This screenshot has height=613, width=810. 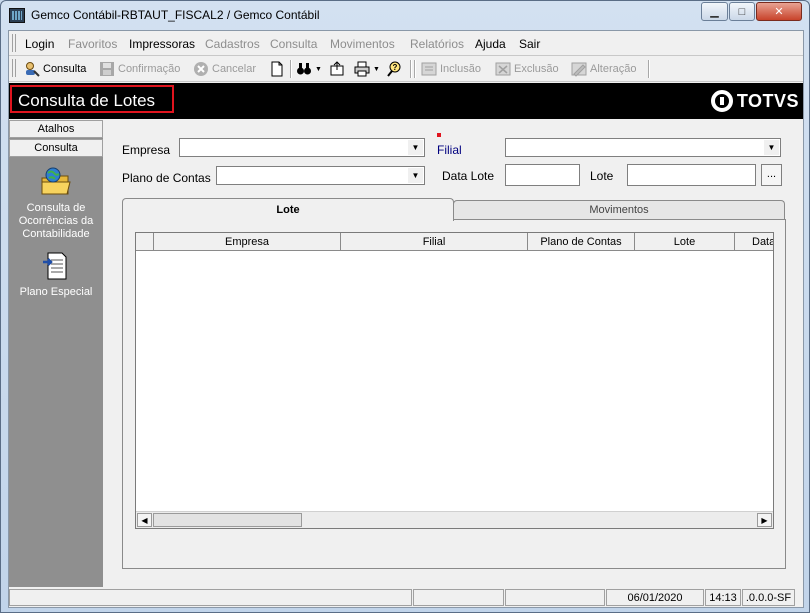 I want to click on help-button: ?, so click(x=394, y=69).